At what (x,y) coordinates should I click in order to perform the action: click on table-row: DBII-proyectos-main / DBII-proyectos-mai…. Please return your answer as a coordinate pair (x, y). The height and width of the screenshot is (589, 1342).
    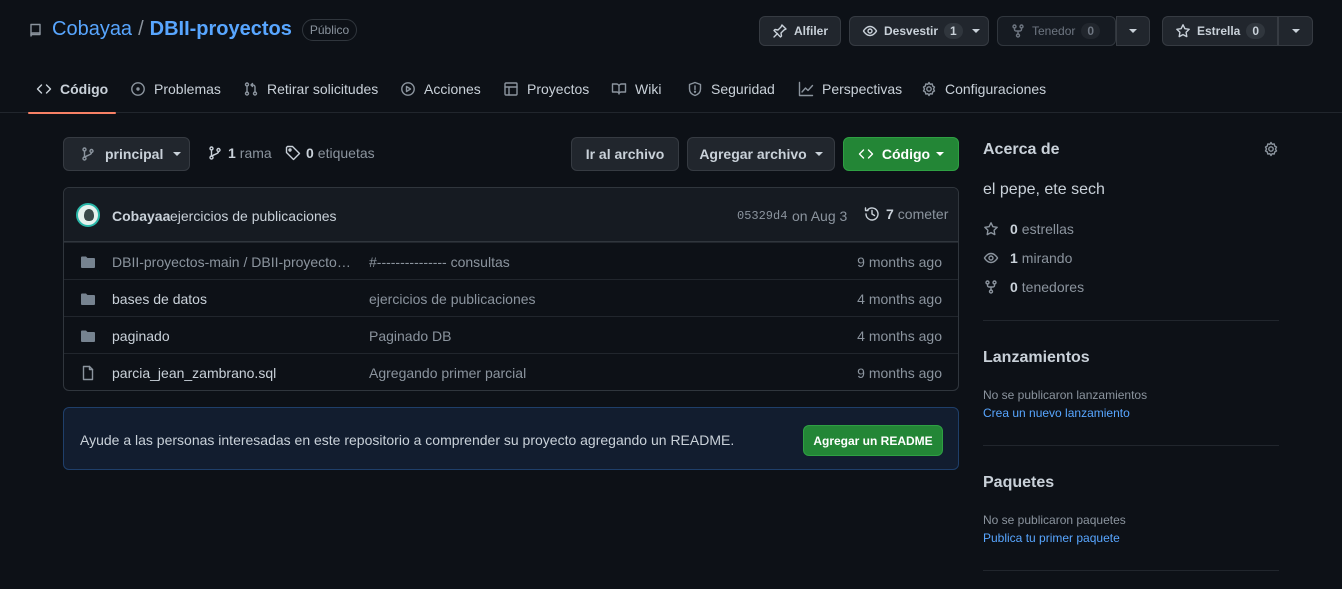
    Looking at the image, I should click on (511, 260).